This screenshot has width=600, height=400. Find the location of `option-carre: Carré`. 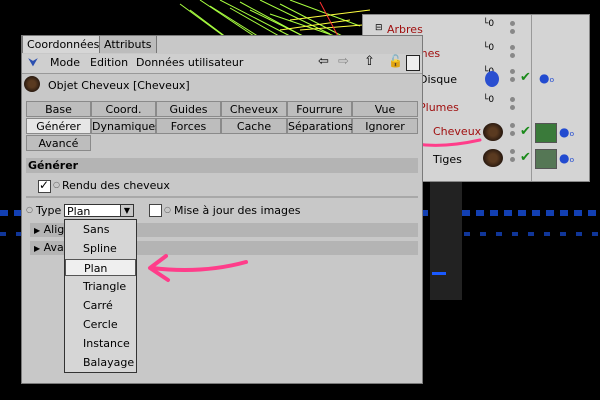

option-carre: Carré is located at coordinates (100, 305).